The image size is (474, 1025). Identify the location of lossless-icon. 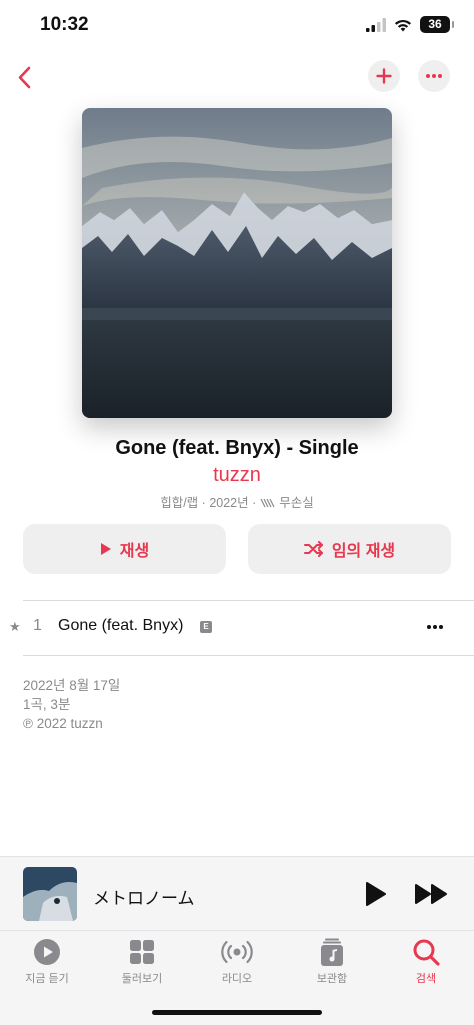
(267, 503).